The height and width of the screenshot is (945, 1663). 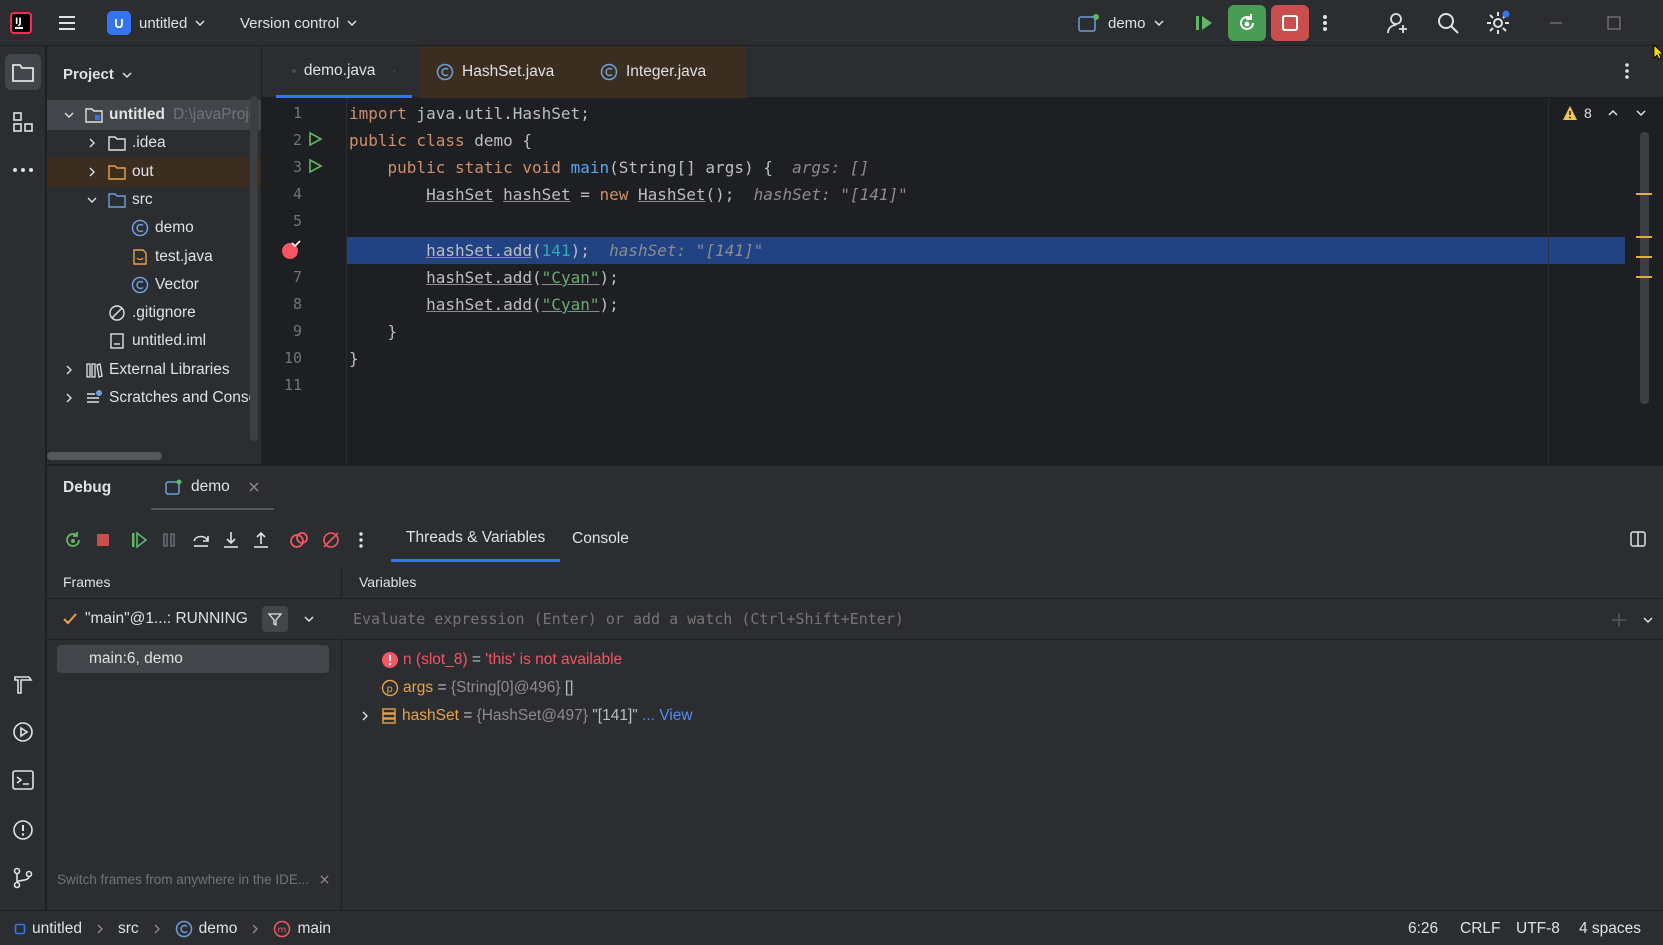 What do you see at coordinates (23, 732) in the screenshot?
I see `services-tool-button` at bounding box center [23, 732].